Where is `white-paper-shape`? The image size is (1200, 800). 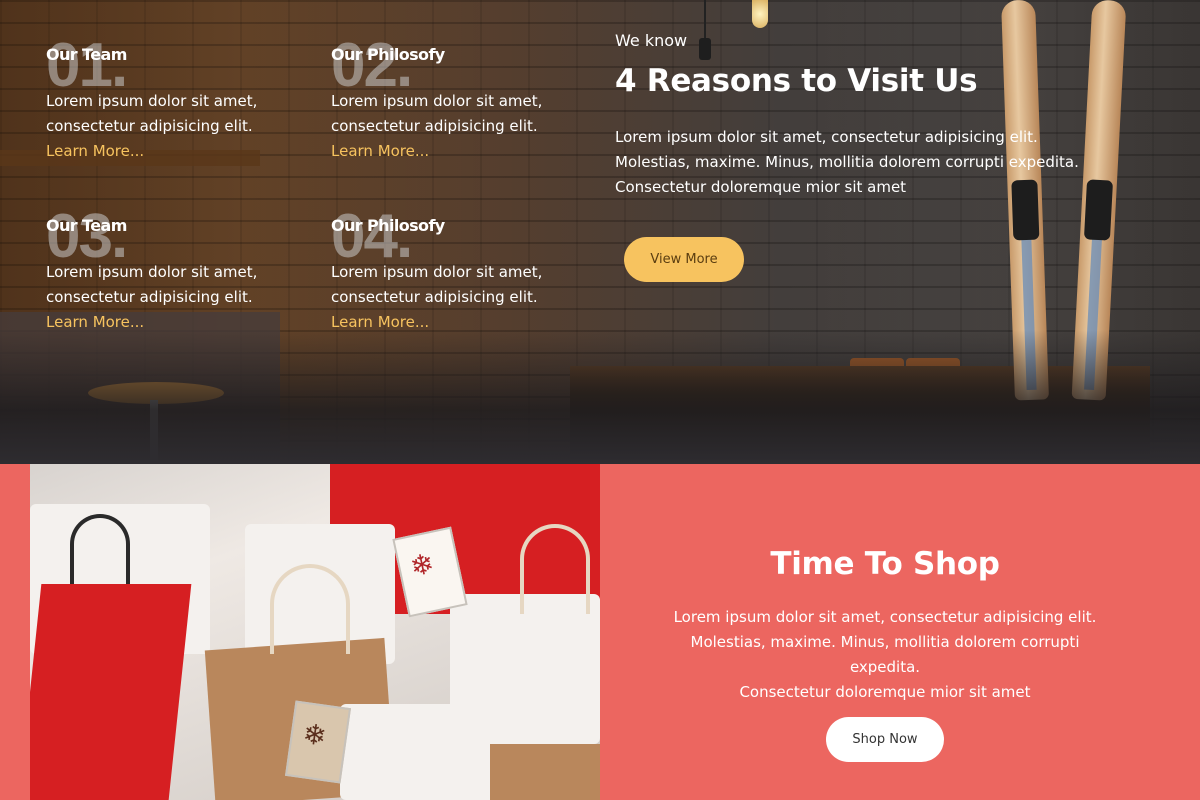
white-paper-shape is located at coordinates (420, 752).